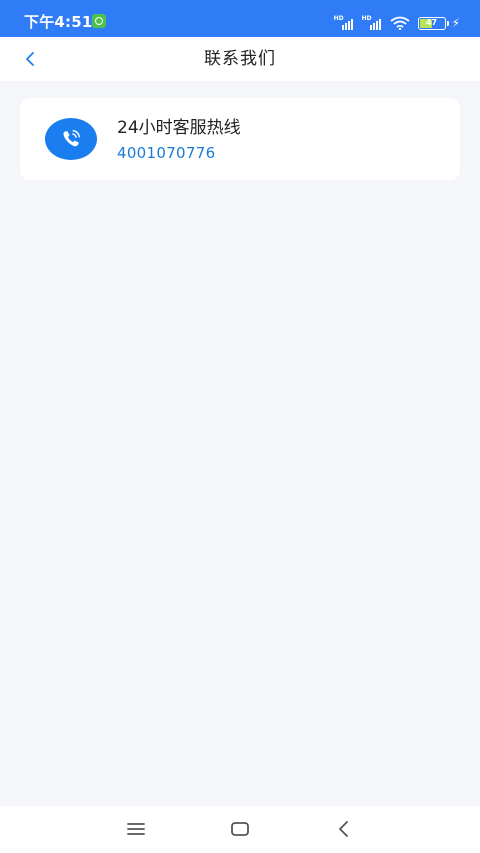 This screenshot has height=853, width=480. I want to click on phone-icon, so click(71, 139).